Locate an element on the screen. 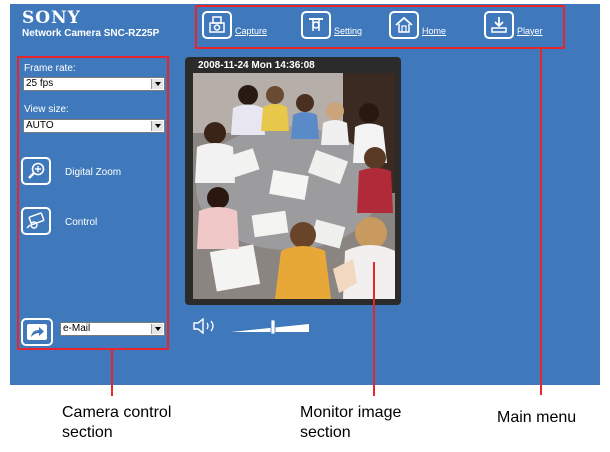 The height and width of the screenshot is (452, 610). volume-thumb is located at coordinates (273, 327).